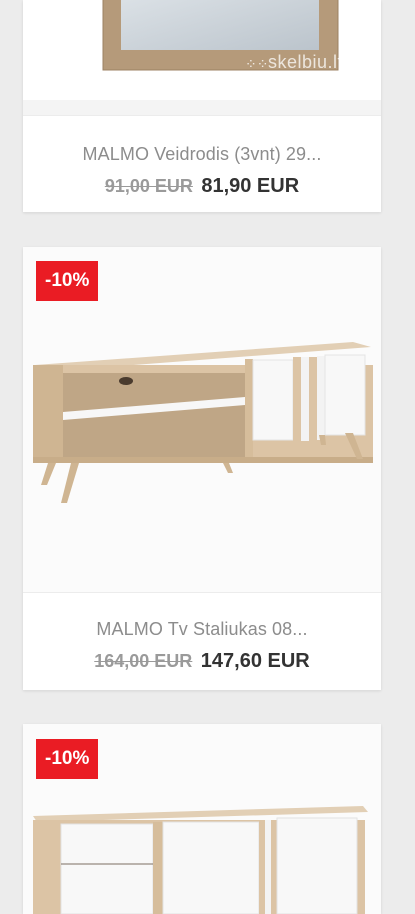 This screenshot has height=914, width=415. Describe the element at coordinates (306, 62) in the screenshot. I see `watermark-text: skelbiu.lt` at that location.